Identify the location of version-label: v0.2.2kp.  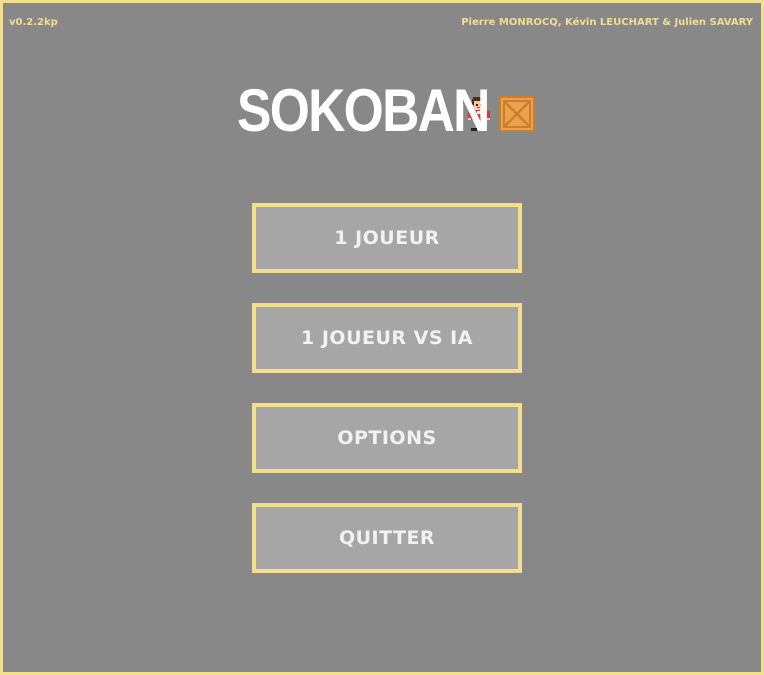
(33, 22).